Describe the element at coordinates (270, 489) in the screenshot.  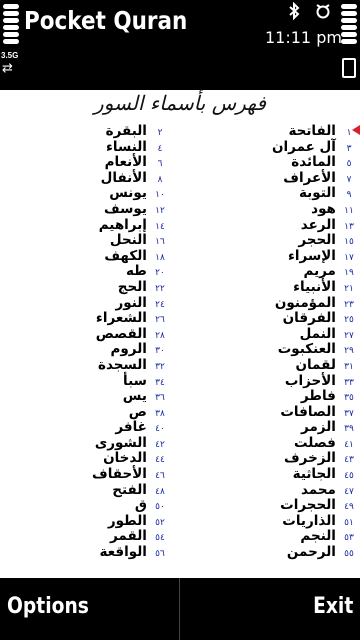
I see `surah-list-item: ٤٧ محمد` at that location.